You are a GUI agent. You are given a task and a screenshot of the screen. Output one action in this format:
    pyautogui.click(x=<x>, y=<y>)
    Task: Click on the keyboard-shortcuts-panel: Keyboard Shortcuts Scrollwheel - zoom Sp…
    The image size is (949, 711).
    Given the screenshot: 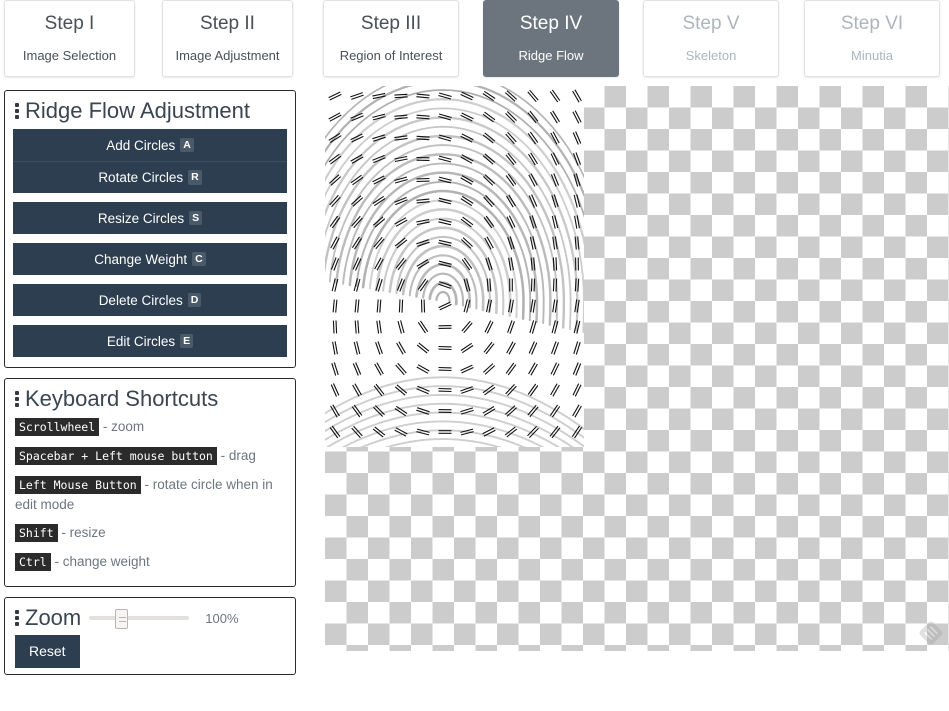 What is the action you would take?
    pyautogui.click(x=150, y=483)
    